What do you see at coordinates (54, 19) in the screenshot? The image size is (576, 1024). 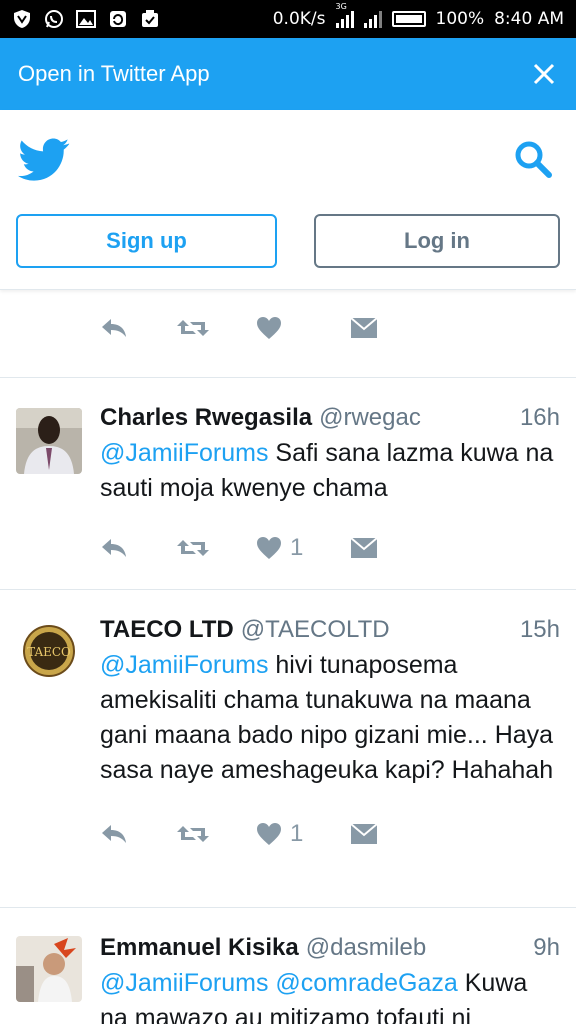 I see `whatsapp-icon` at bounding box center [54, 19].